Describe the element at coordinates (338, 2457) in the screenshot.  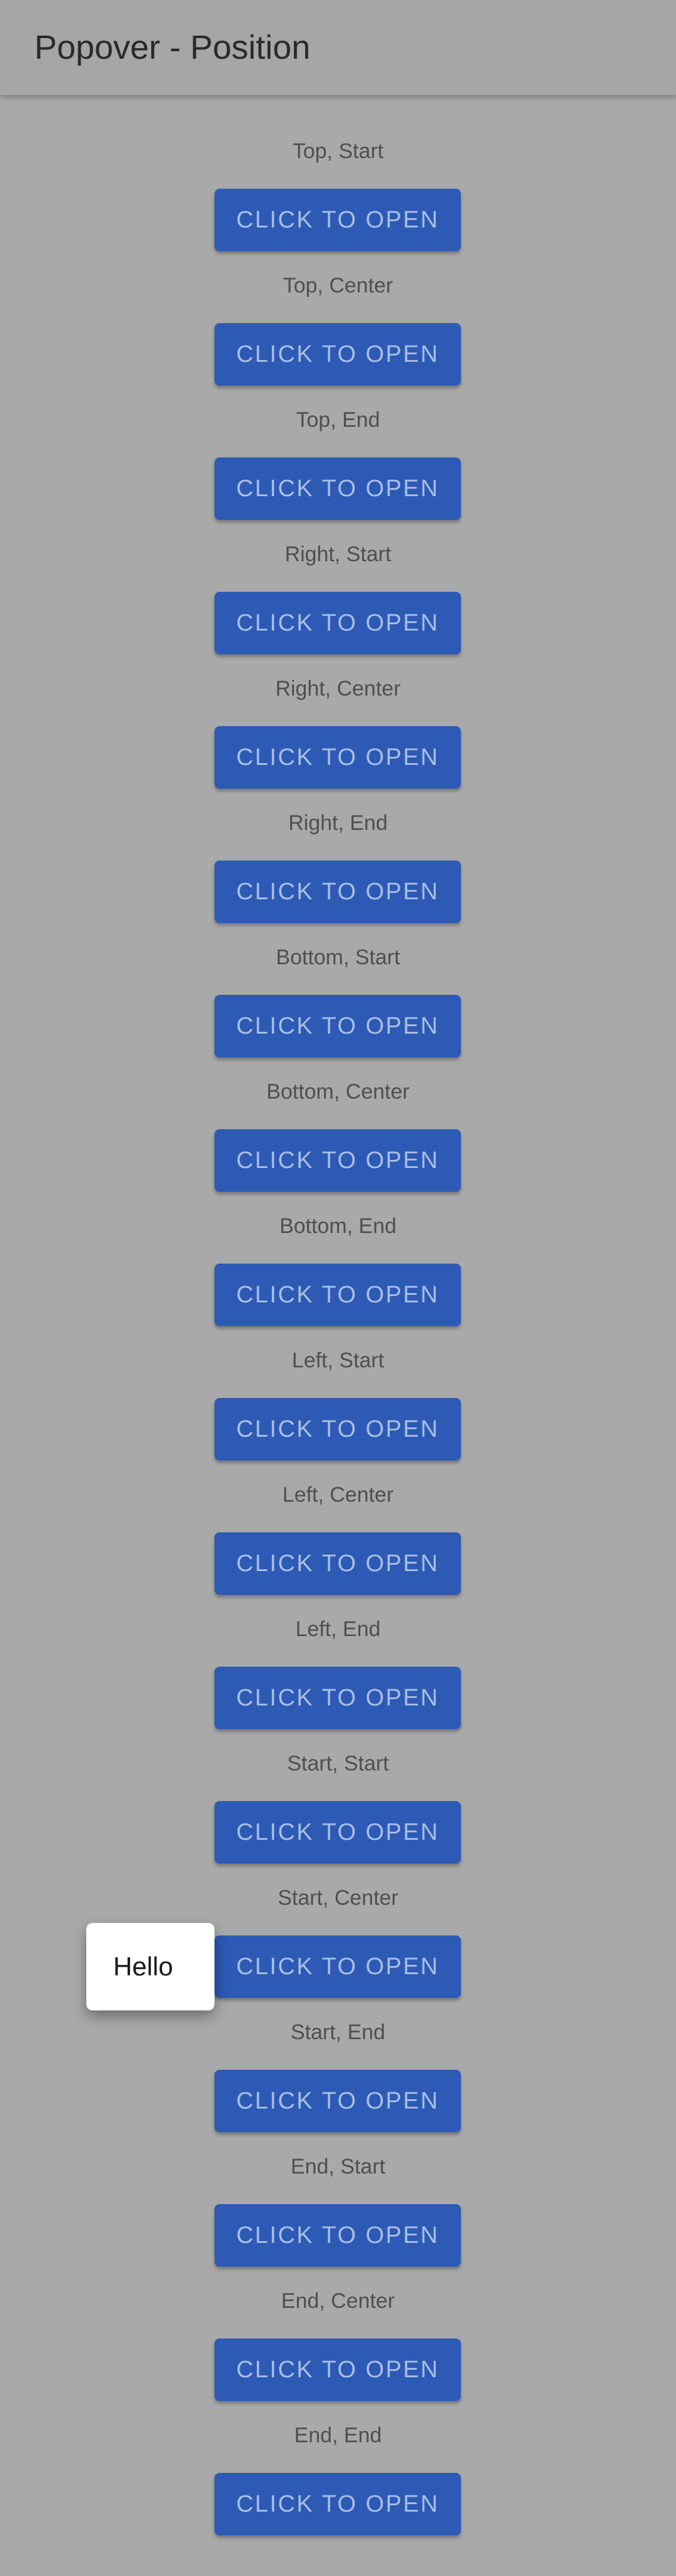
I see `row-end-end: End, End Click to open` at that location.